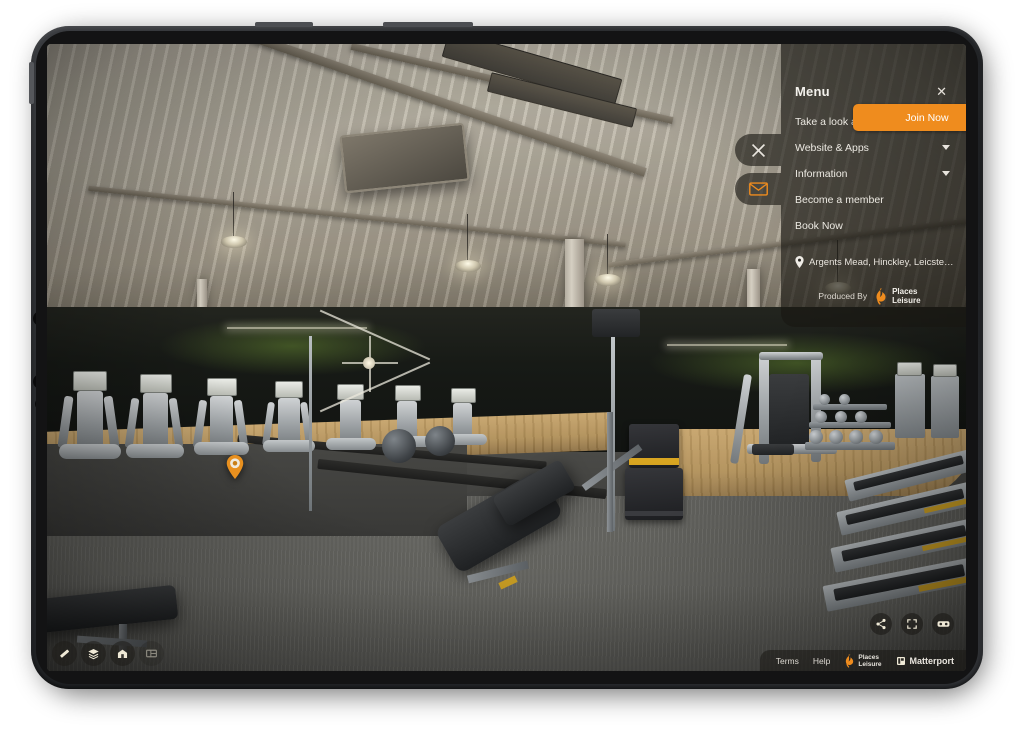  I want to click on vr-goggles-icon, so click(943, 624).